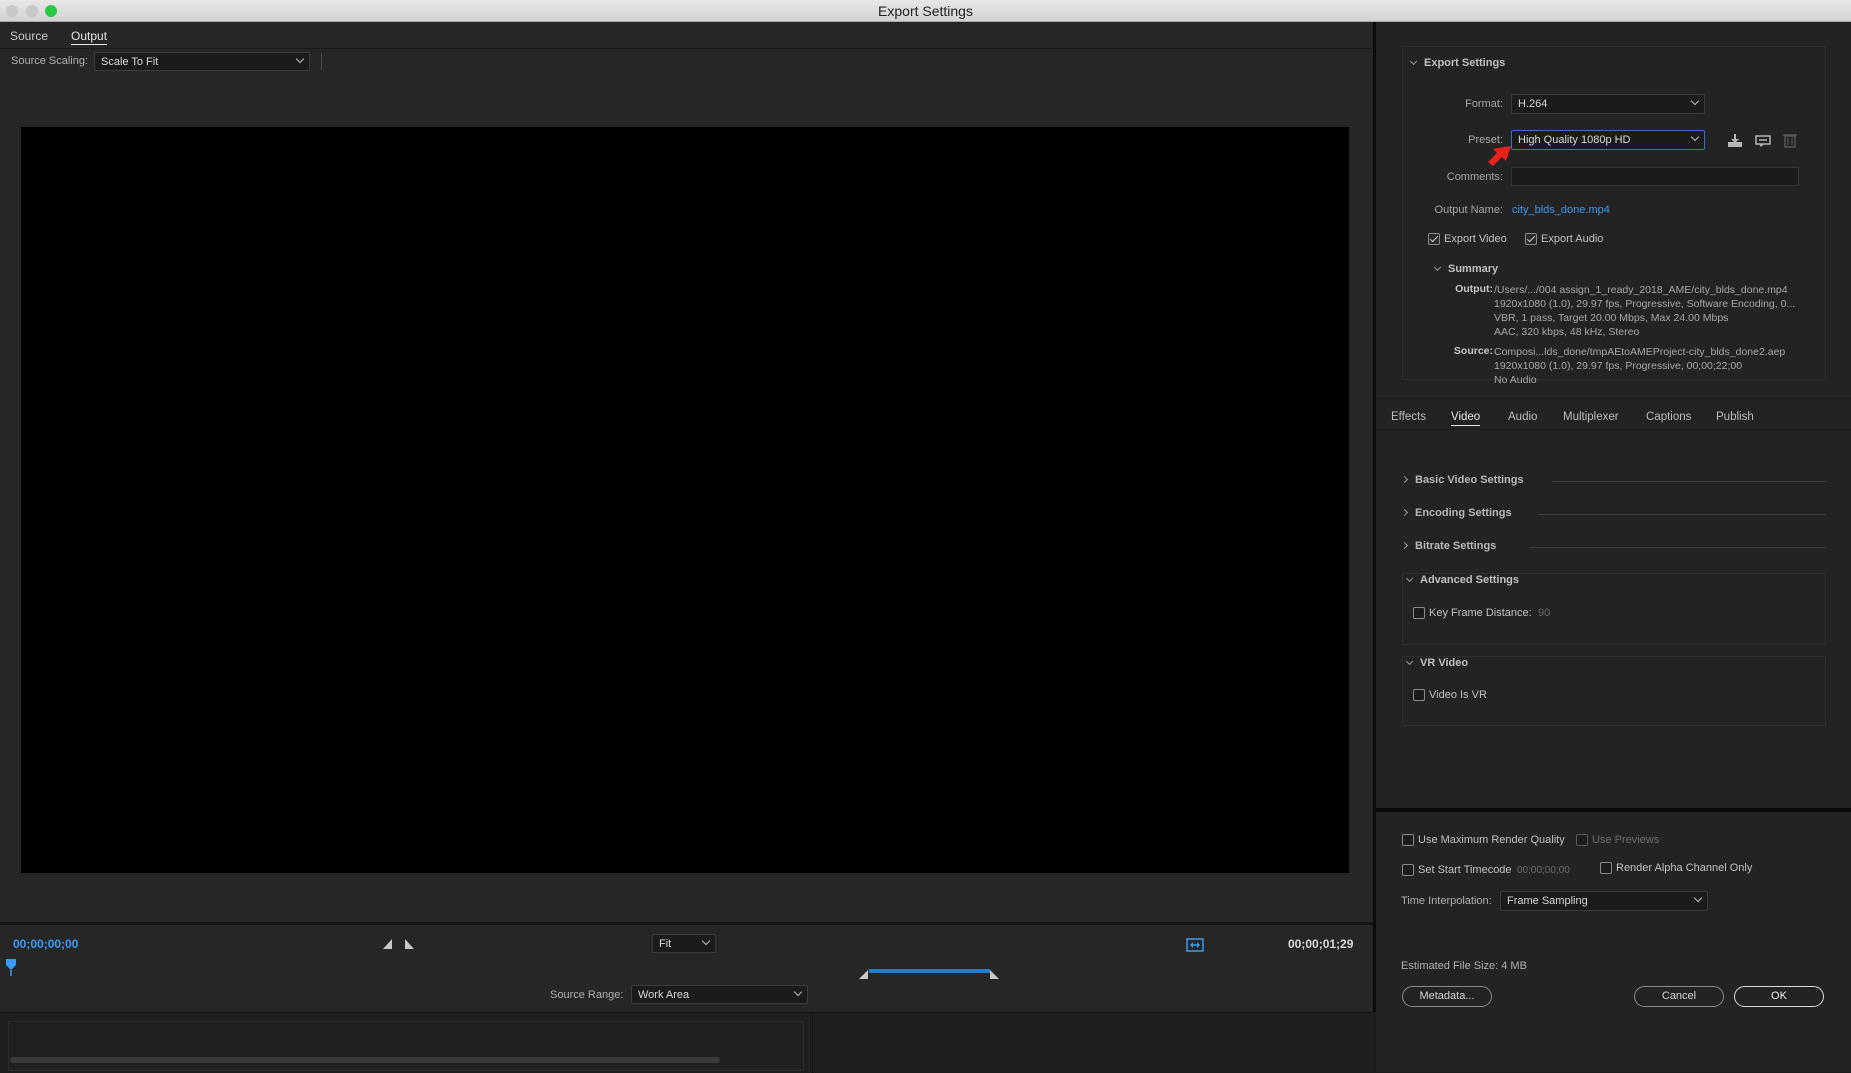 Image resolution: width=1851 pixels, height=1073 pixels. Describe the element at coordinates (587, 995) in the screenshot. I see `source-range-label: Source Range:` at that location.